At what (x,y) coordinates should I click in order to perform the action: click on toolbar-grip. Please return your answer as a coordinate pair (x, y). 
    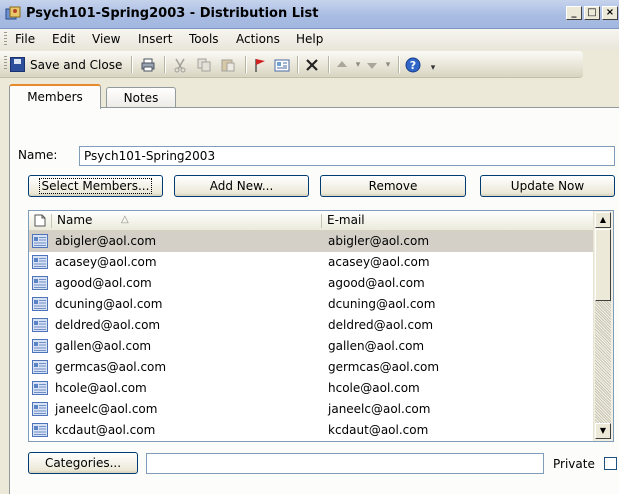
    Looking at the image, I should click on (5, 63).